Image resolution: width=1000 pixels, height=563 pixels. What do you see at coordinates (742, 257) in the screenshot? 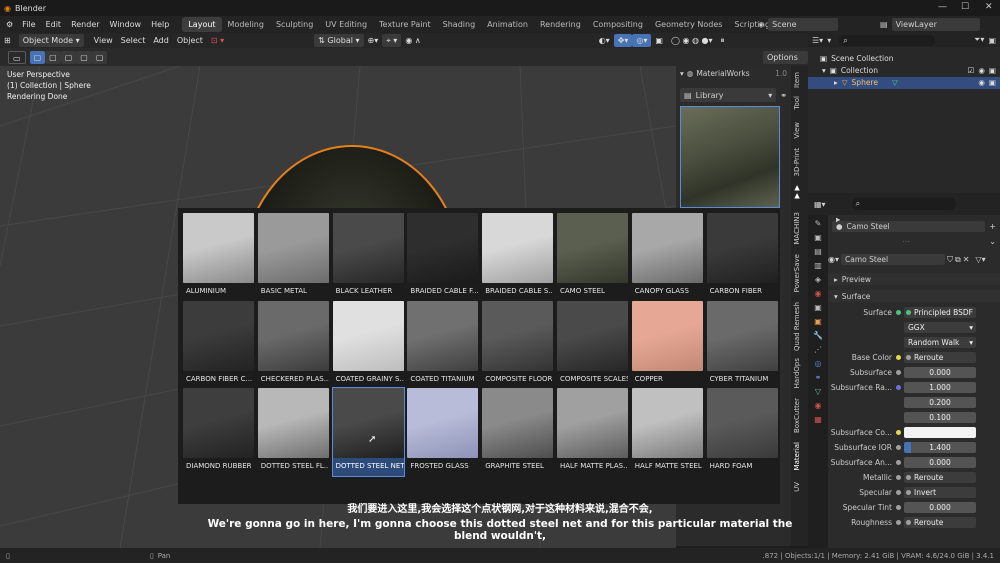
I see `material-tile: CARBON FIBER` at bounding box center [742, 257].